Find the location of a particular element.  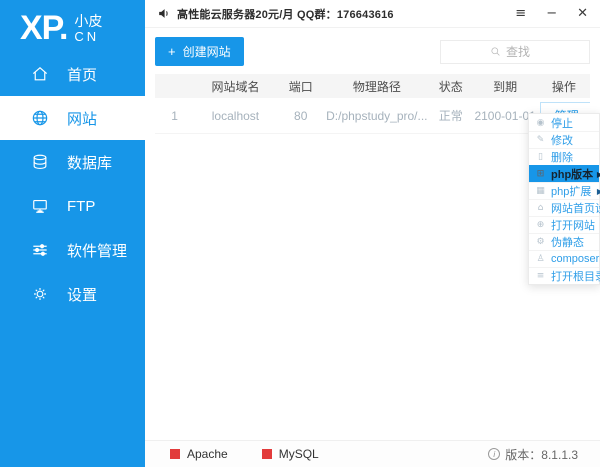

cell-port: 80 is located at coordinates (301, 115).